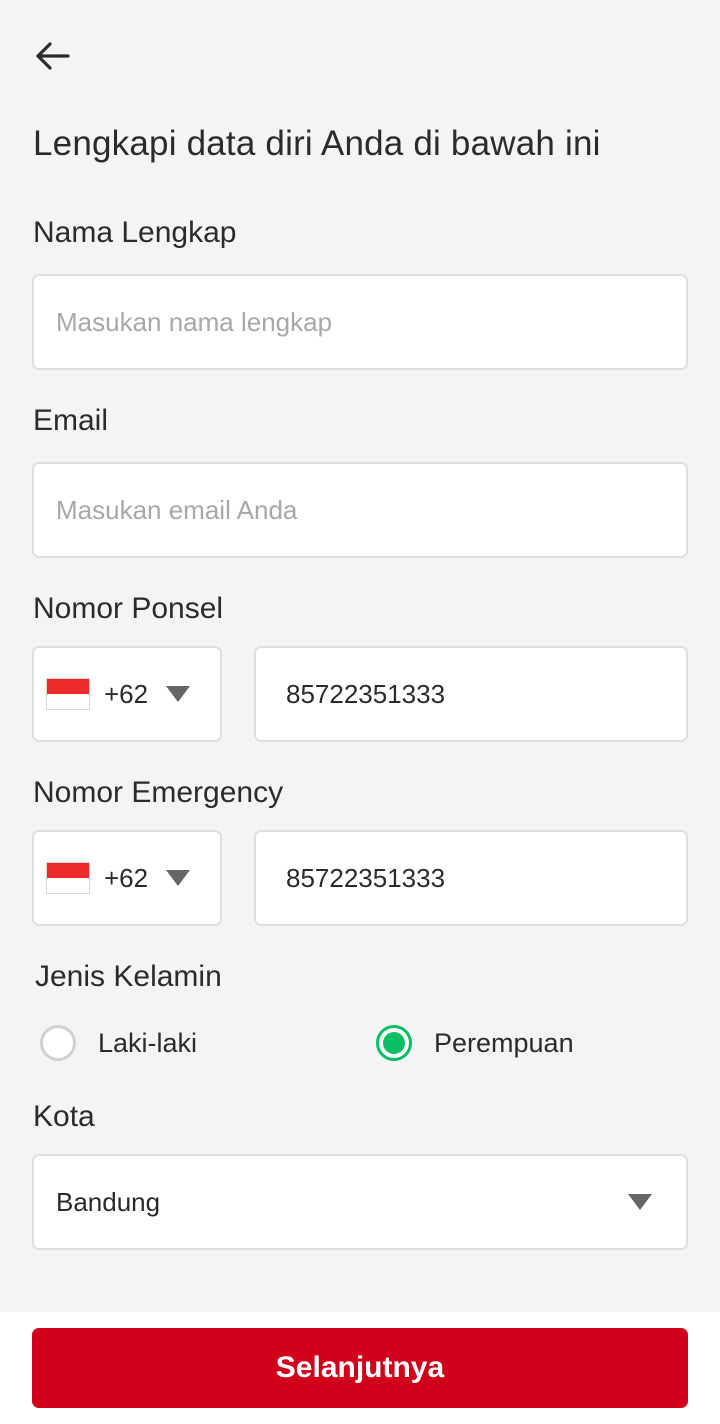 This screenshot has height=1424, width=720. Describe the element at coordinates (135, 232) in the screenshot. I see `name-label: Nama Lengkap` at that location.